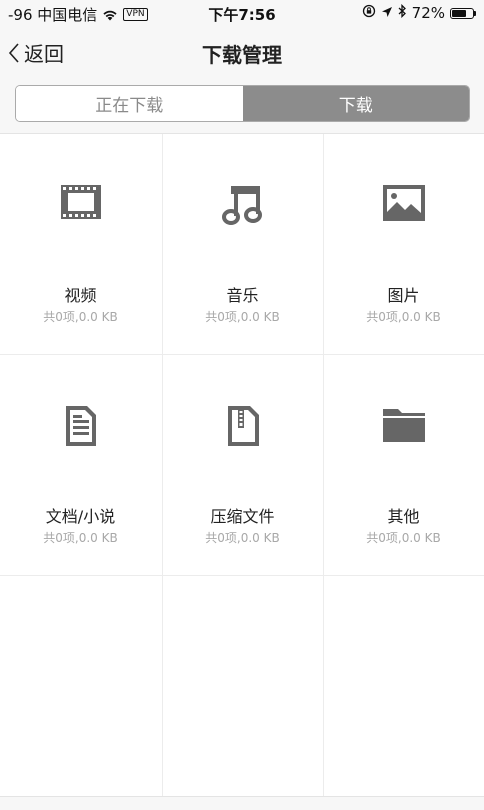  Describe the element at coordinates (242, 796) in the screenshot. I see `divider` at that location.